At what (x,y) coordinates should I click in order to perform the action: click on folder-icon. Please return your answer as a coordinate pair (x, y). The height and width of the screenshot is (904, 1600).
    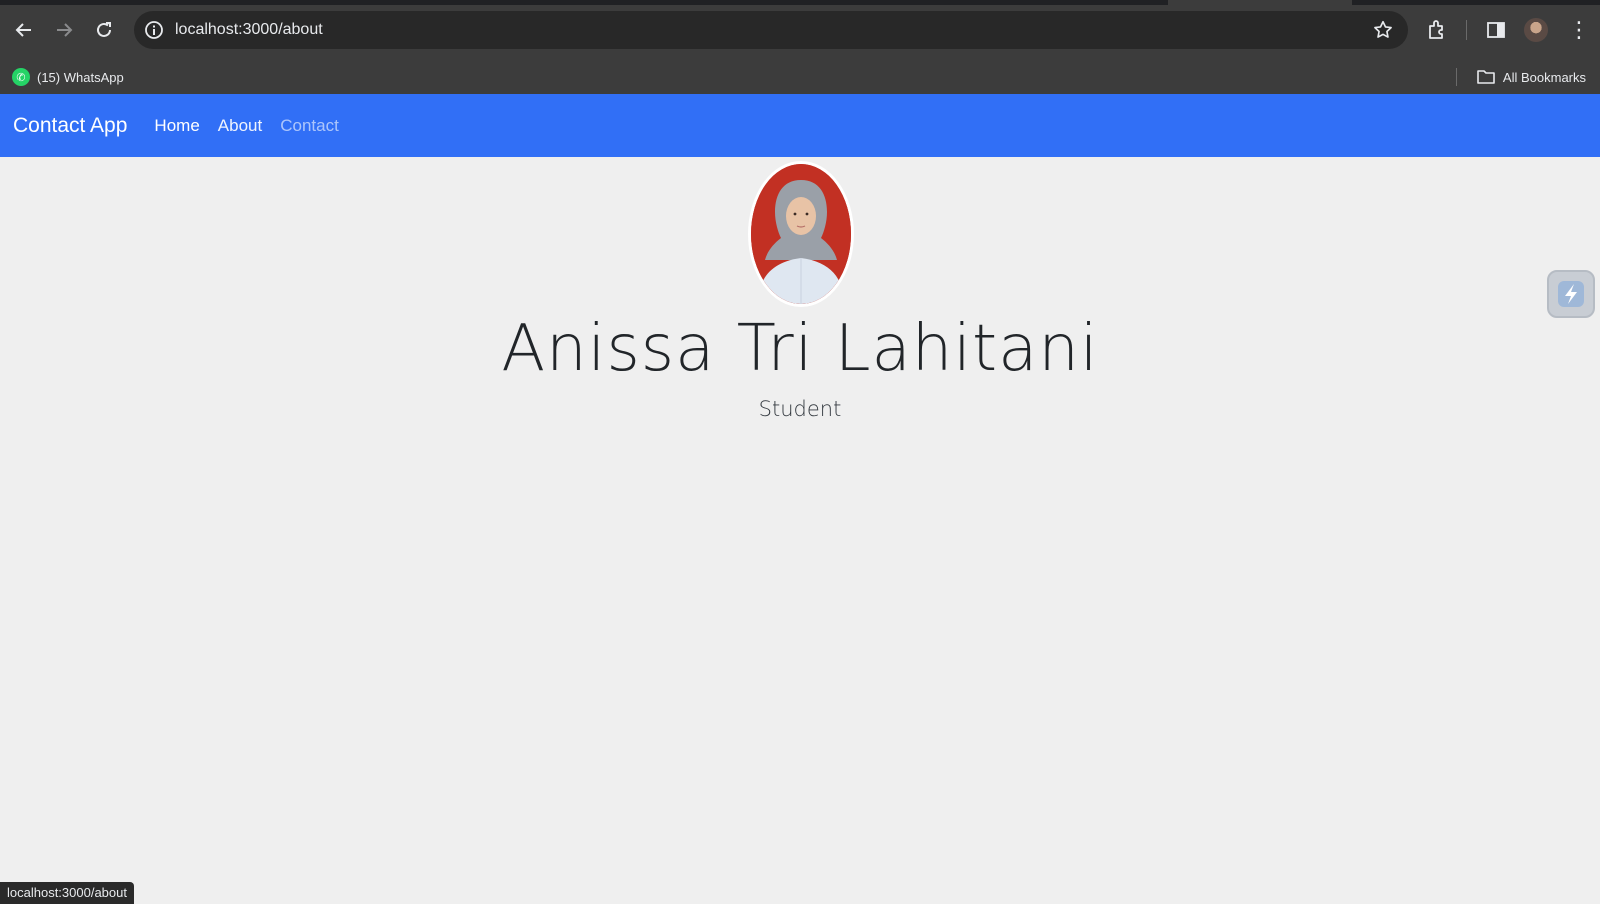
    Looking at the image, I should click on (1486, 77).